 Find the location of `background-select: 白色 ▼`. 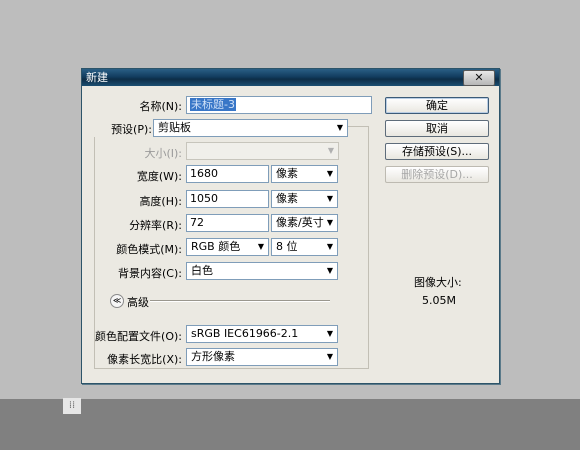

background-select: 白色 ▼ is located at coordinates (262, 271).